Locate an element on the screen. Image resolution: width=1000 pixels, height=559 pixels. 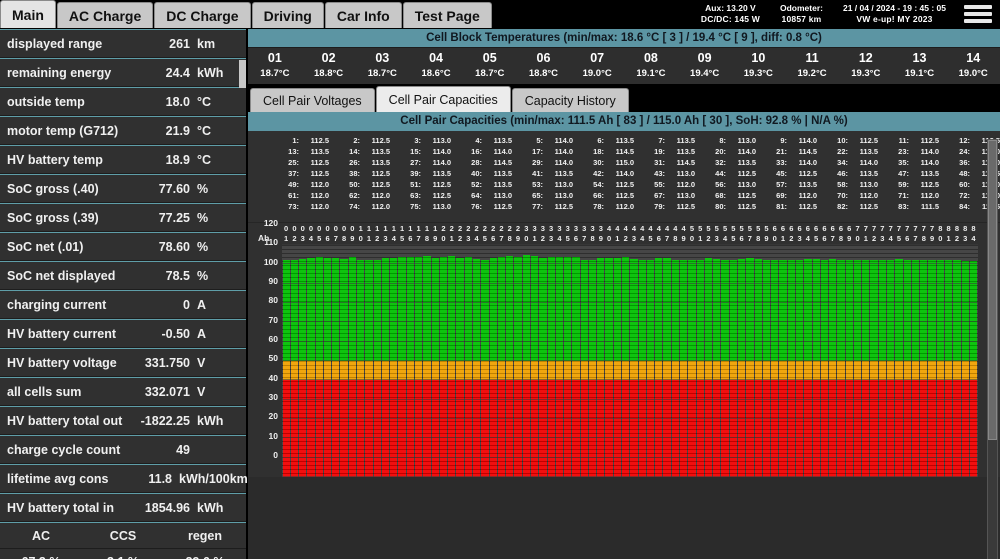
hamburger-icon is located at coordinates (978, 14).